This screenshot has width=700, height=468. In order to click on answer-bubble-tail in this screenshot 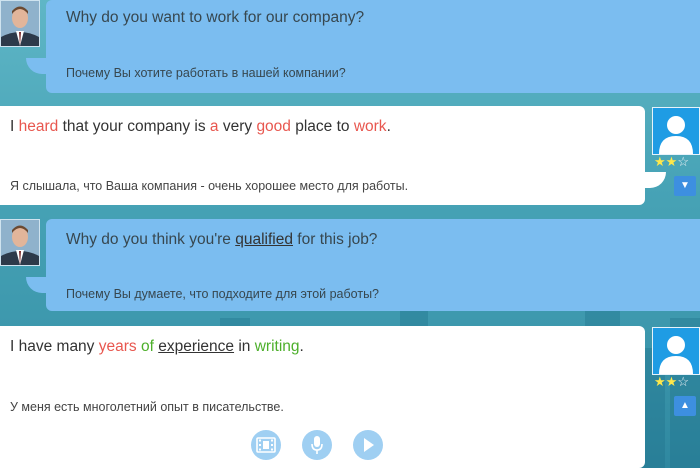, I will do `click(655, 180)`.